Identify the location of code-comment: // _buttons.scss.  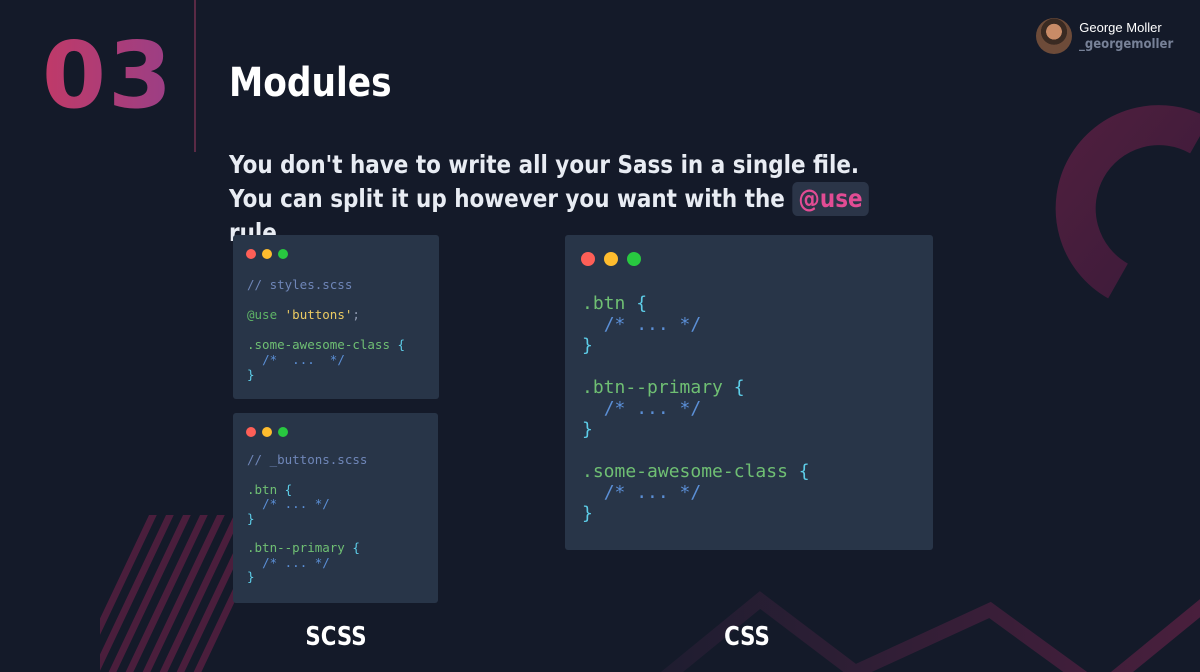
(307, 459).